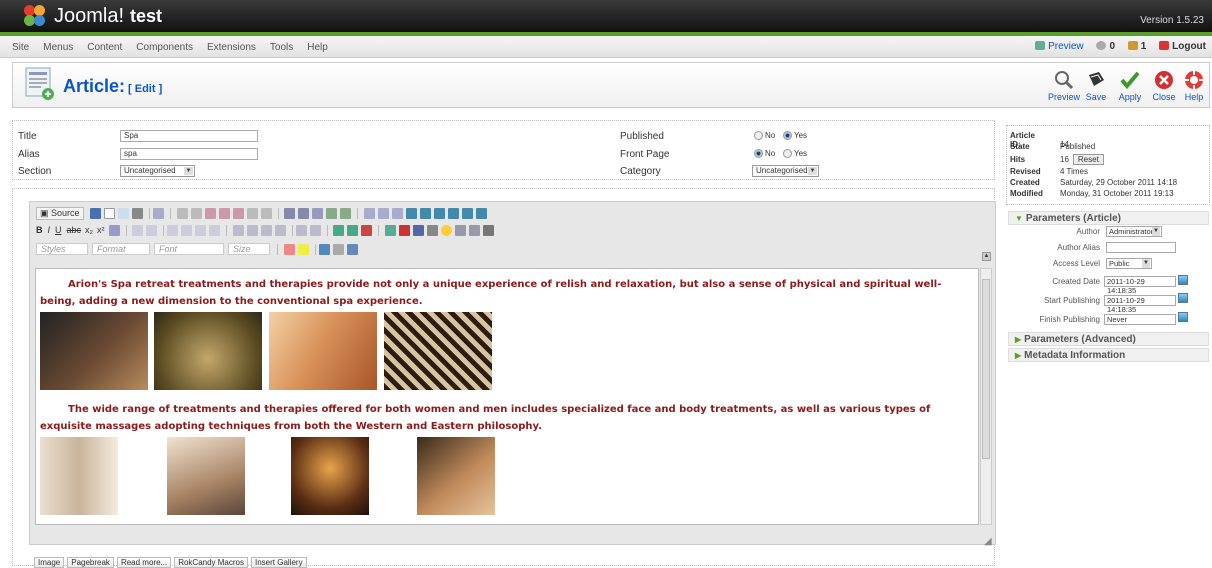 The height and width of the screenshot is (568, 1212). I want to click on image-button: Image, so click(49, 562).